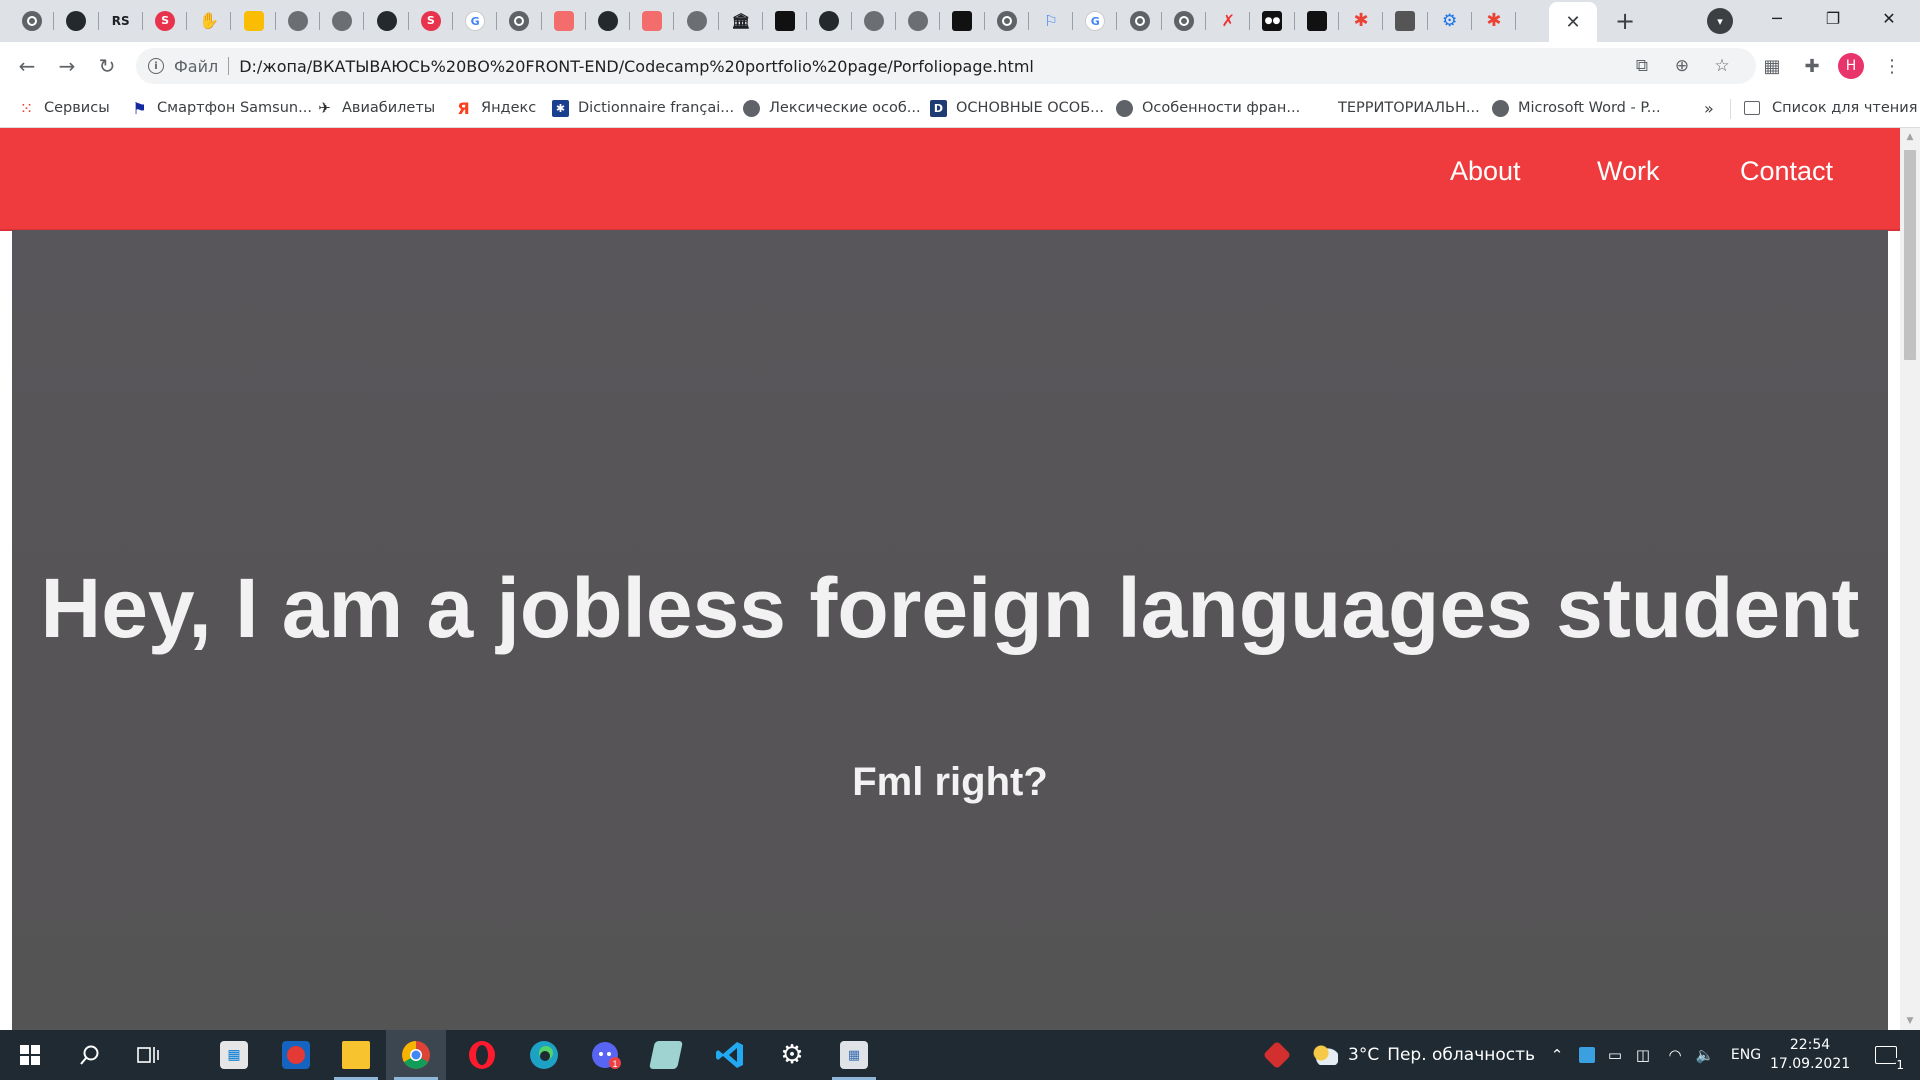 This screenshot has width=1920, height=1080. Describe the element at coordinates (1746, 1055) in the screenshot. I see `language-indicator: ENG` at that location.